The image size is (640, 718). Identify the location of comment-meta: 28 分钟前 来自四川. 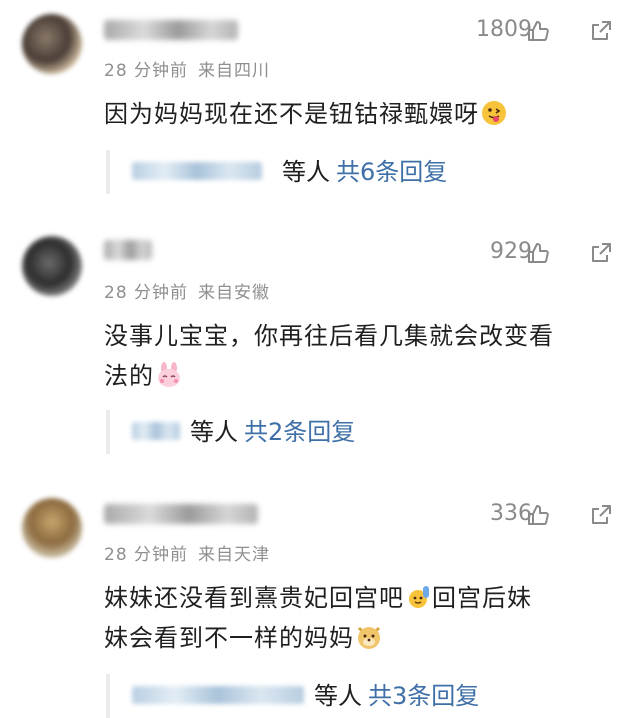
(187, 68).